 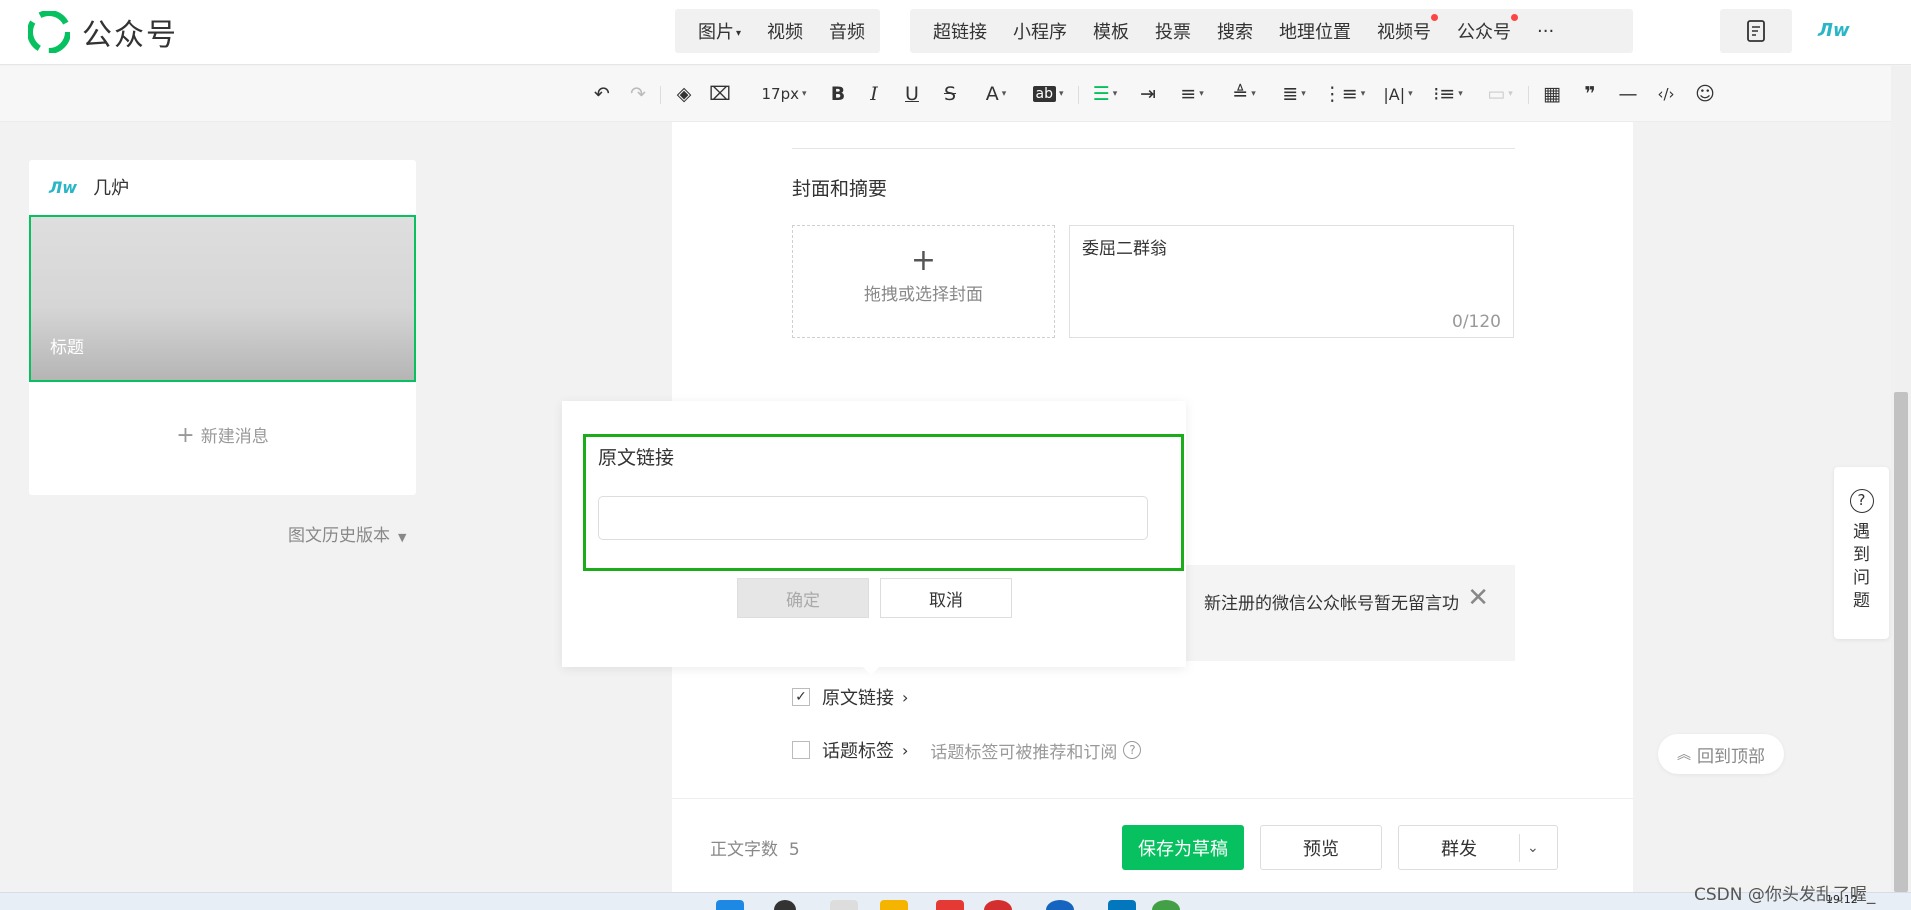 I want to click on start-icon, so click(x=730, y=905).